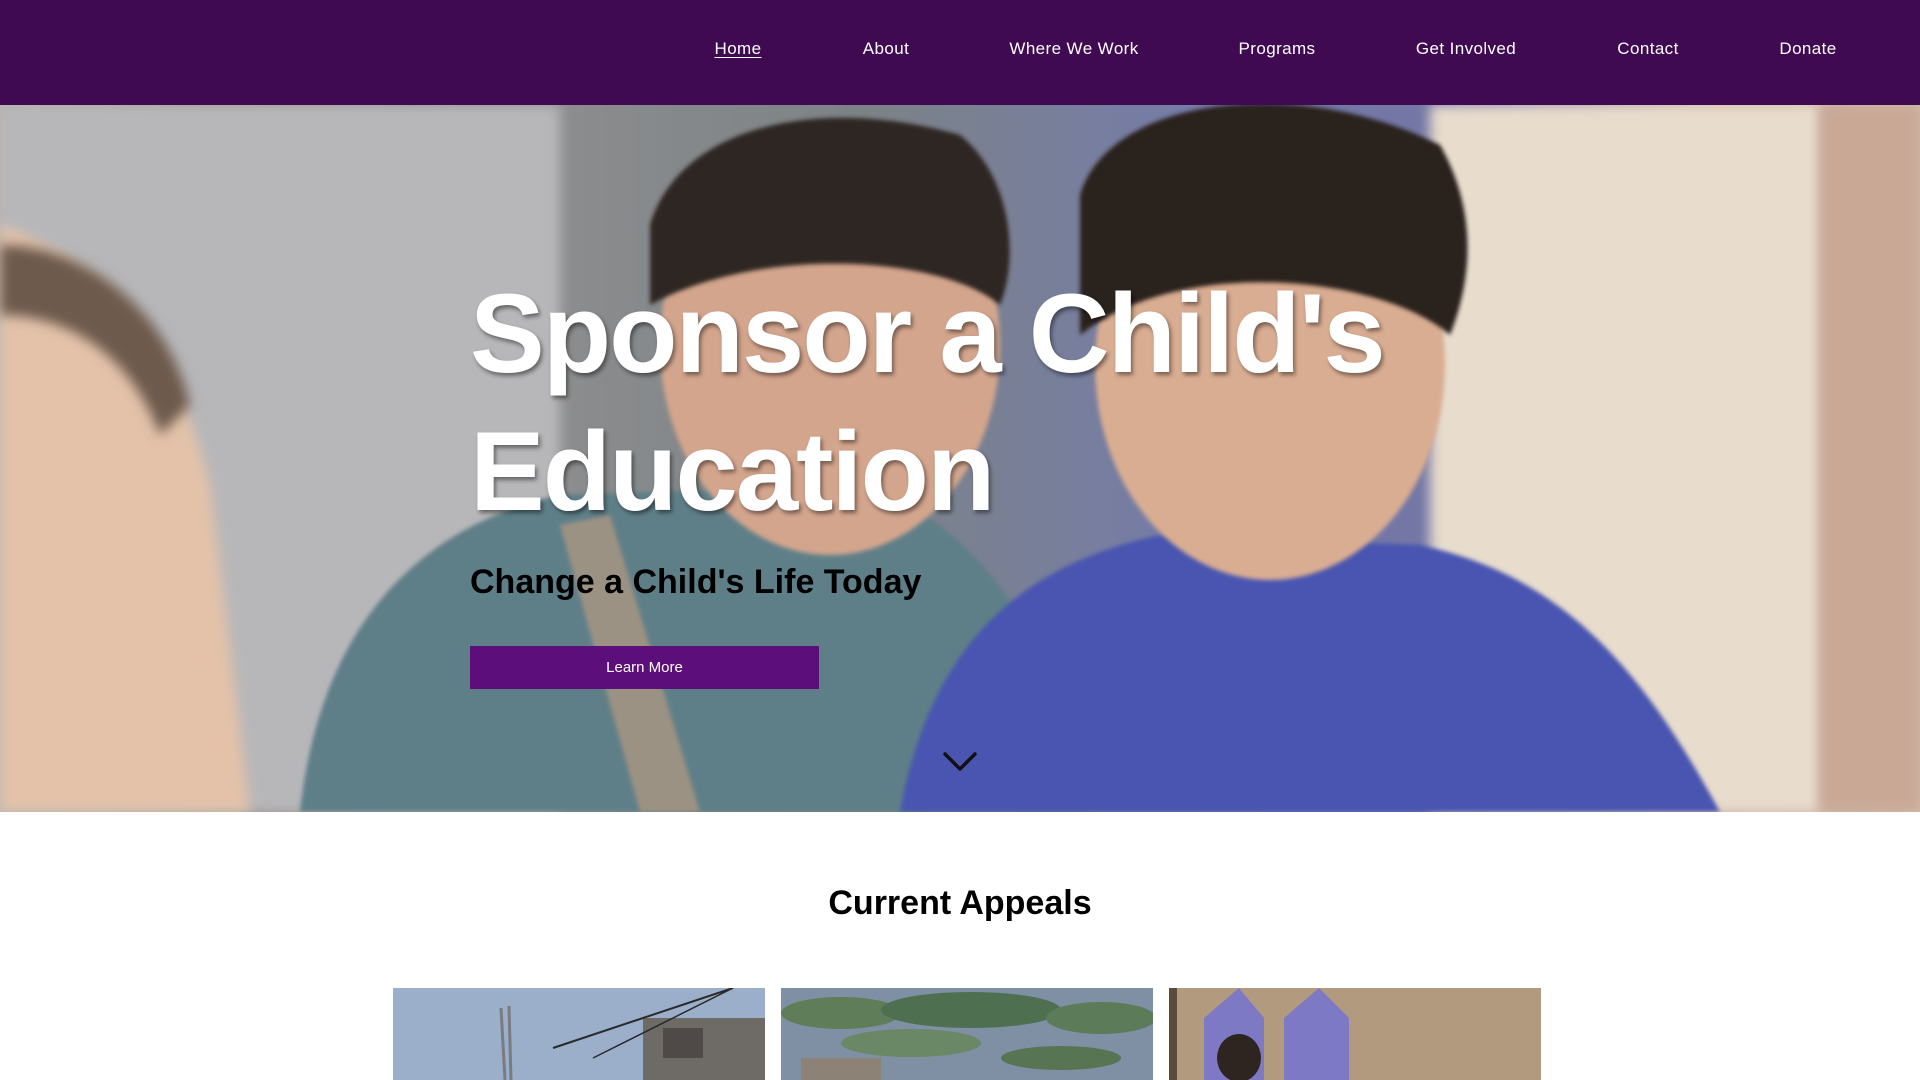 This screenshot has width=1920, height=1080. What do you see at coordinates (644, 667) in the screenshot?
I see `learn-more-button: Learn More` at bounding box center [644, 667].